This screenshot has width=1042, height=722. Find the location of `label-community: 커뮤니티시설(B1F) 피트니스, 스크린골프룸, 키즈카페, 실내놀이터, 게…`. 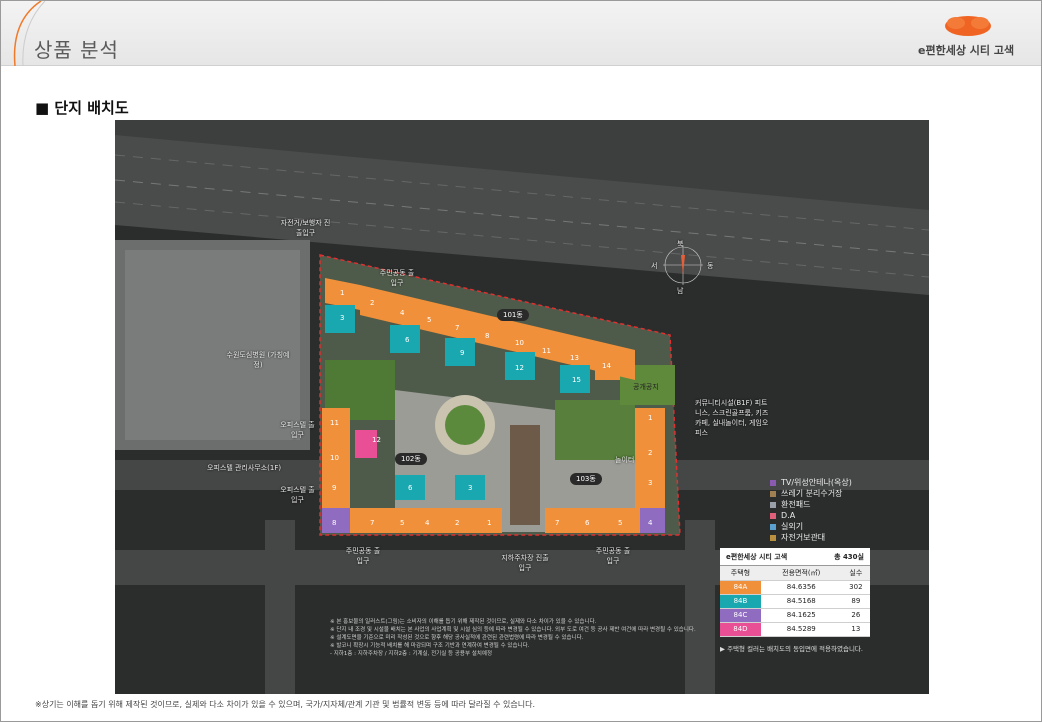

label-community: 커뮤니티시설(B1F) 피트니스, 스크린골프룸, 키즈카페, 실내놀이터, 게… is located at coordinates (732, 418).